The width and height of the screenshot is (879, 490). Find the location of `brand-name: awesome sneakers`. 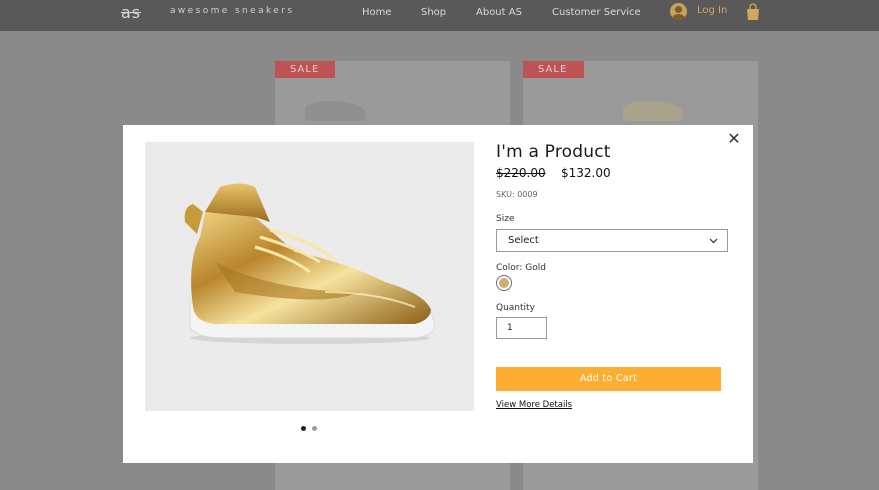

brand-name: awesome sneakers is located at coordinates (232, 11).